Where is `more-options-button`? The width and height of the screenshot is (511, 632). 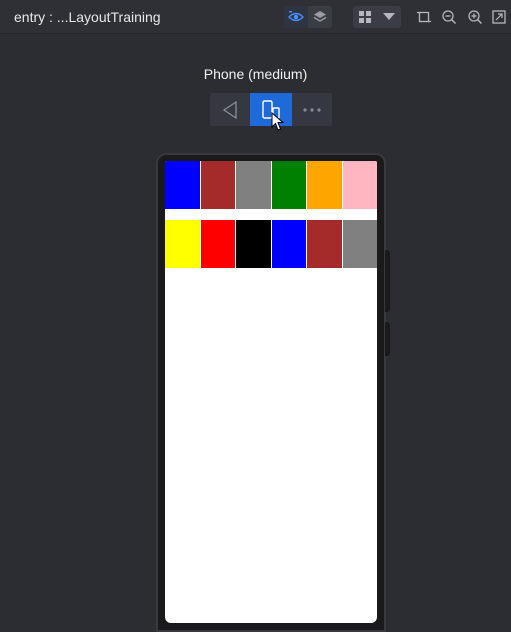
more-options-button is located at coordinates (312, 109).